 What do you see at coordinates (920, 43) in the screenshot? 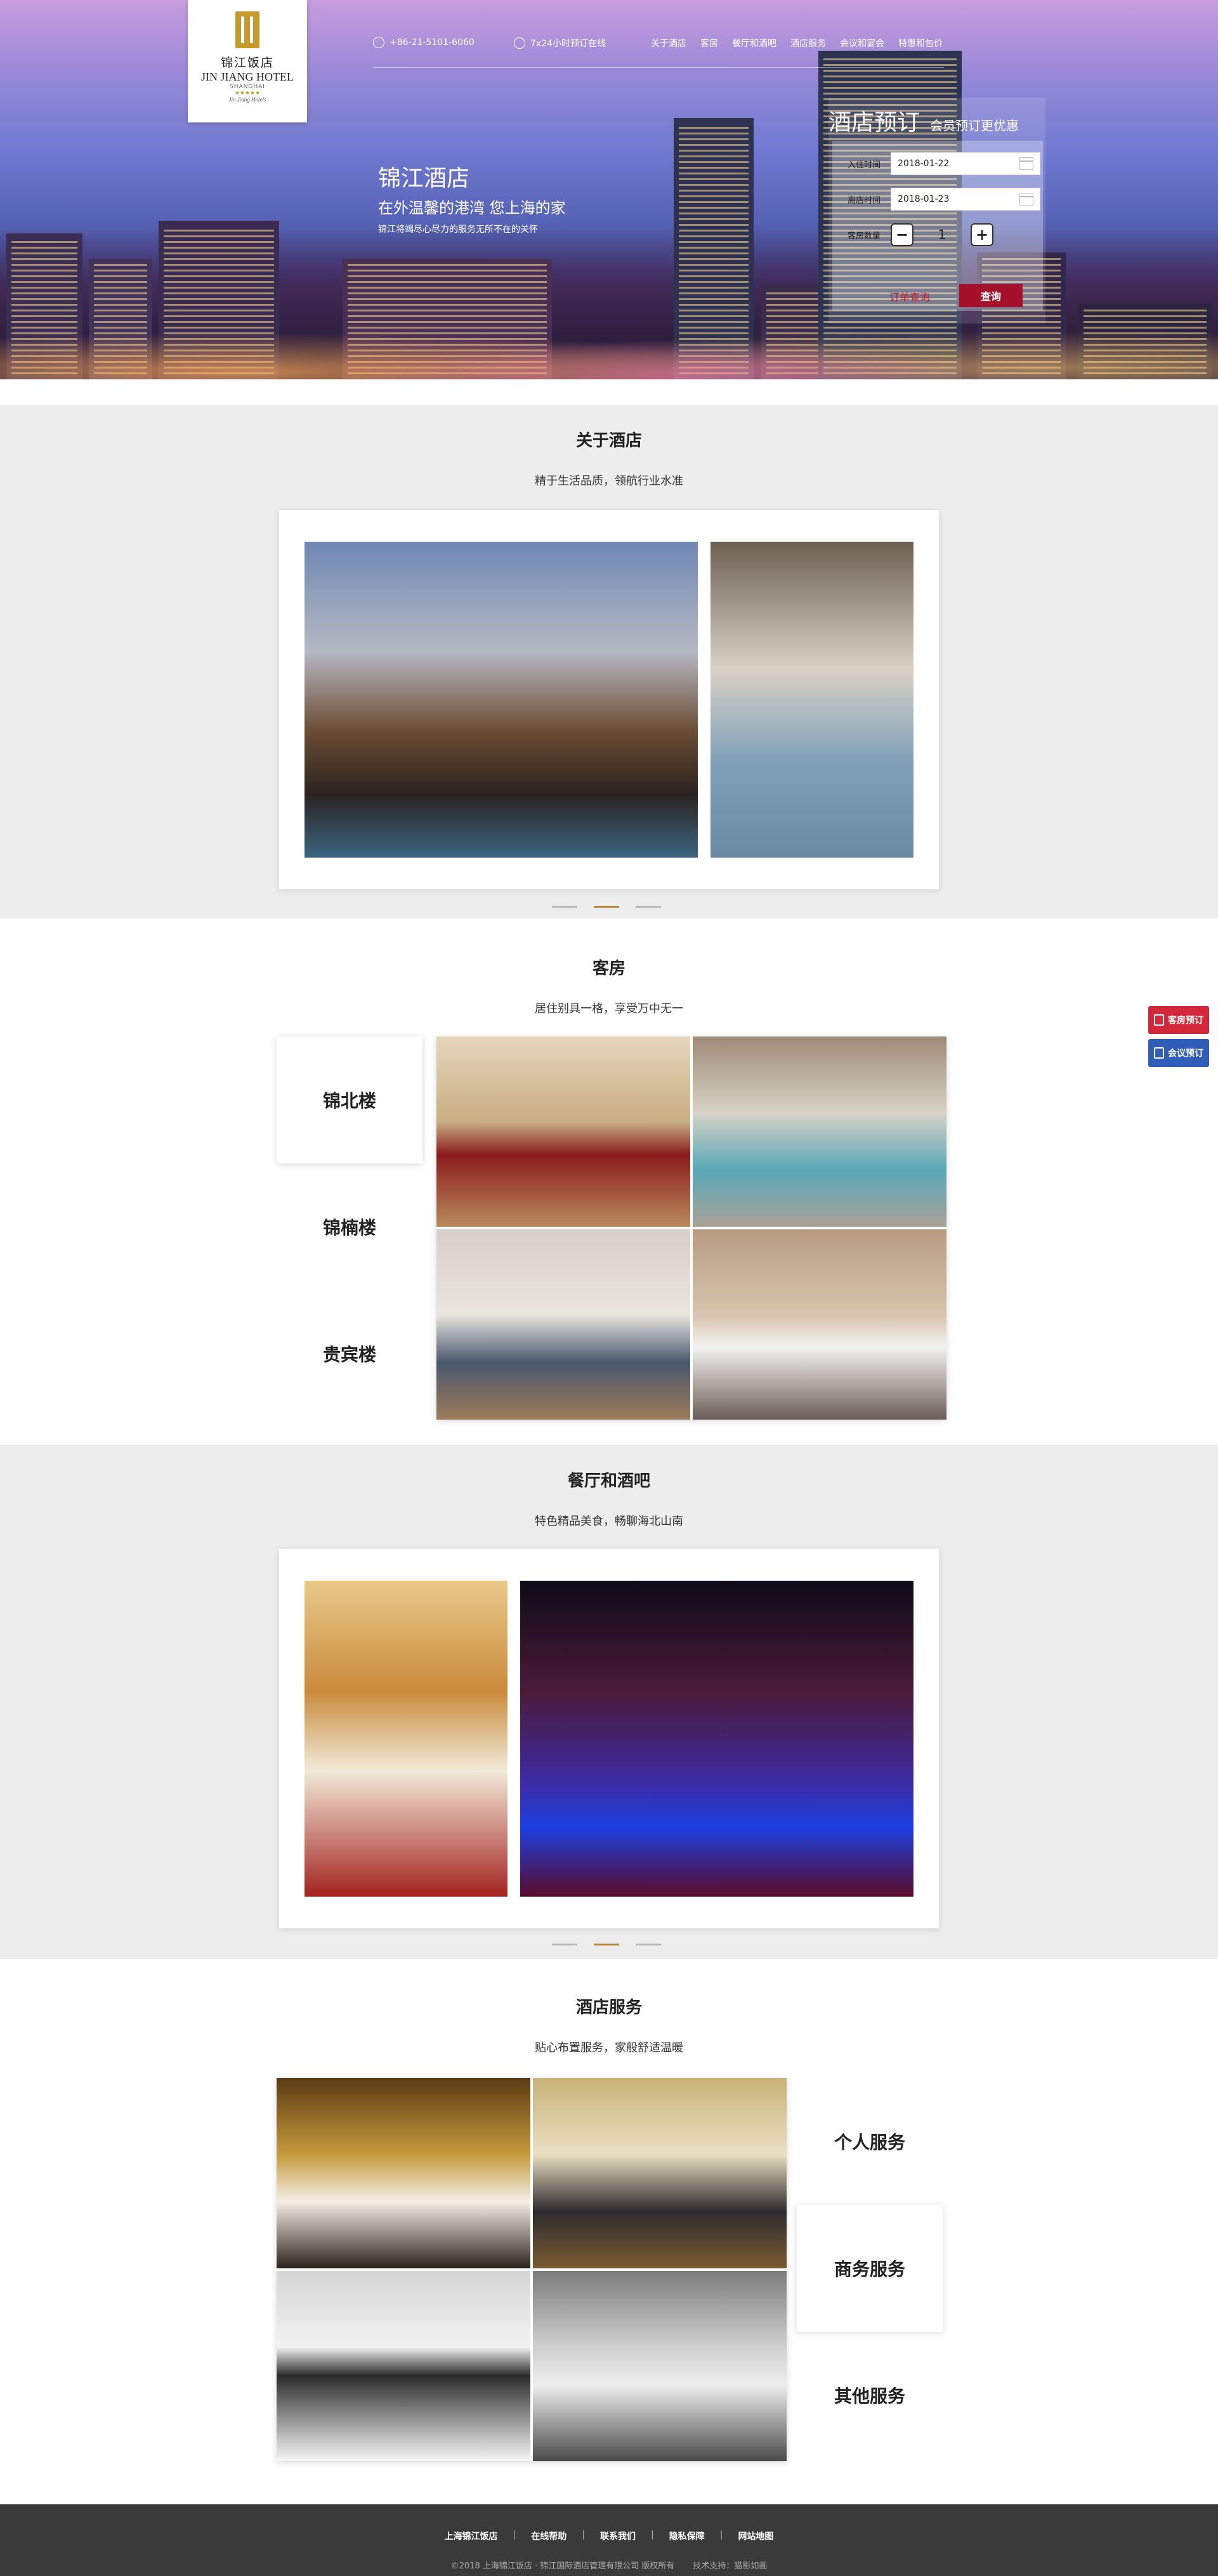
I see `nav-item-offers: 特惠和包价` at bounding box center [920, 43].